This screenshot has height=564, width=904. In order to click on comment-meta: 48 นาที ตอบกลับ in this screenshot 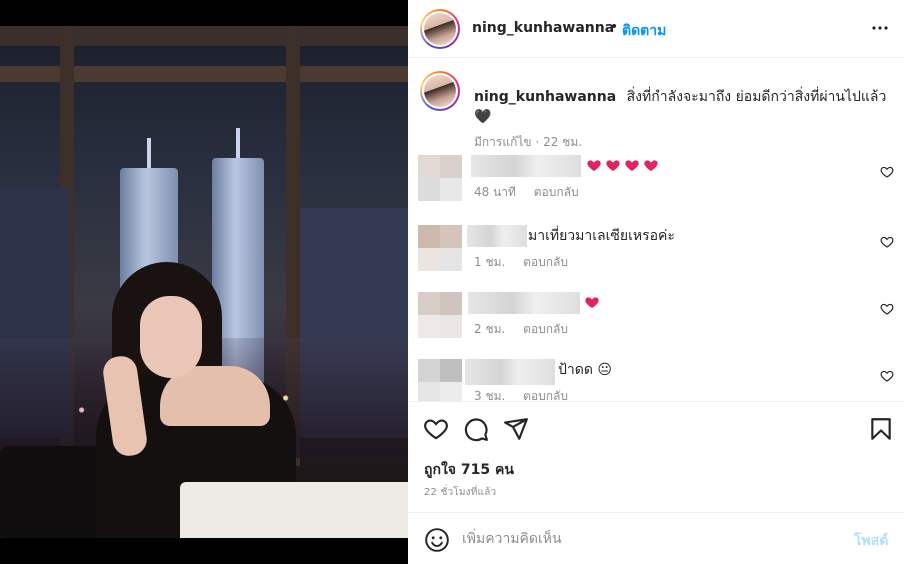, I will do `click(533, 192)`.